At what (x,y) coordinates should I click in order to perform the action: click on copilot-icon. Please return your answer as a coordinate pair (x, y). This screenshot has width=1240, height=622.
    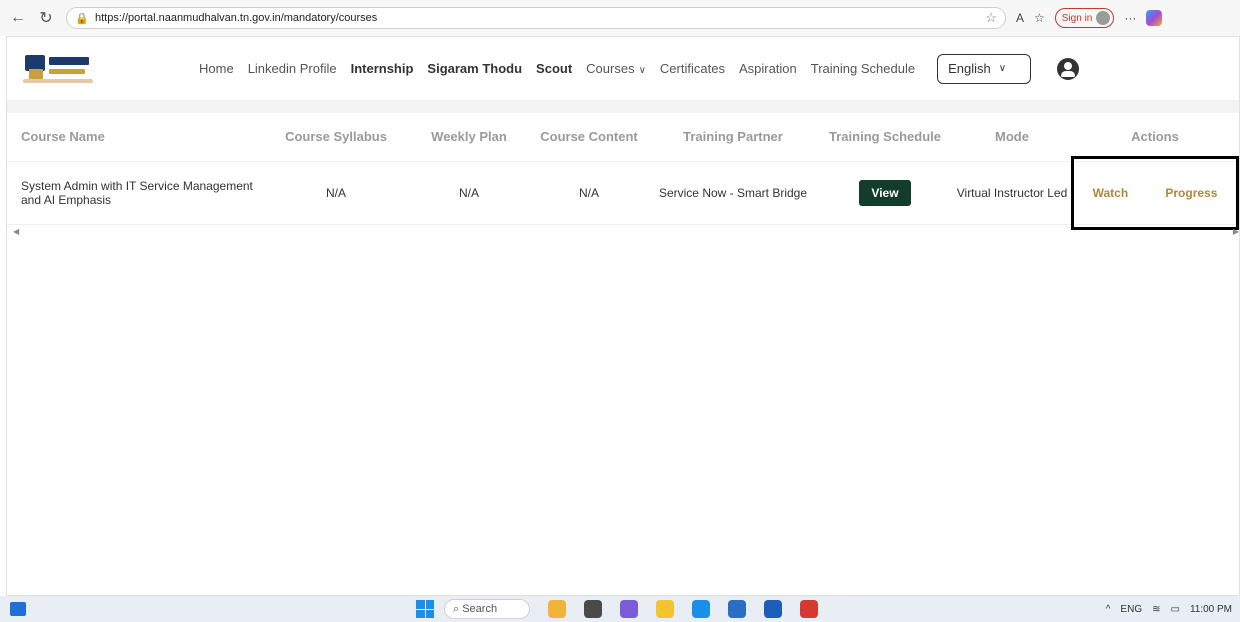
    Looking at the image, I should click on (1154, 18).